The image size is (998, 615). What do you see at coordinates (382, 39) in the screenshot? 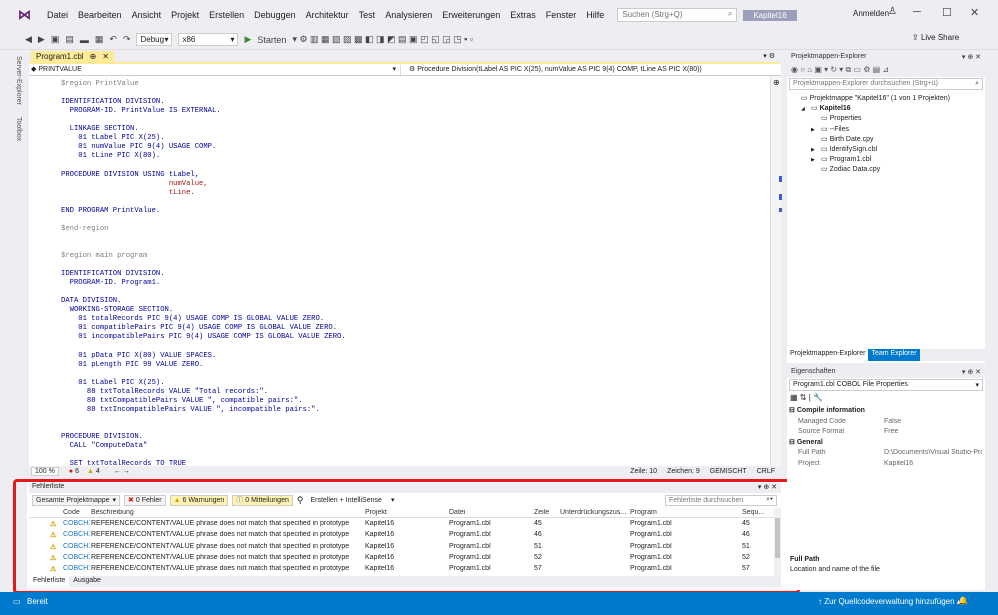
I see `toolbar-tools-icon: ▾ ⚙ ▥ ▦ ▧ ▨ ▩ ◧ ◨ ◩ ▤ ▣ ◰ ◱ ◲ ◳ ▪ ▫` at bounding box center [382, 39].